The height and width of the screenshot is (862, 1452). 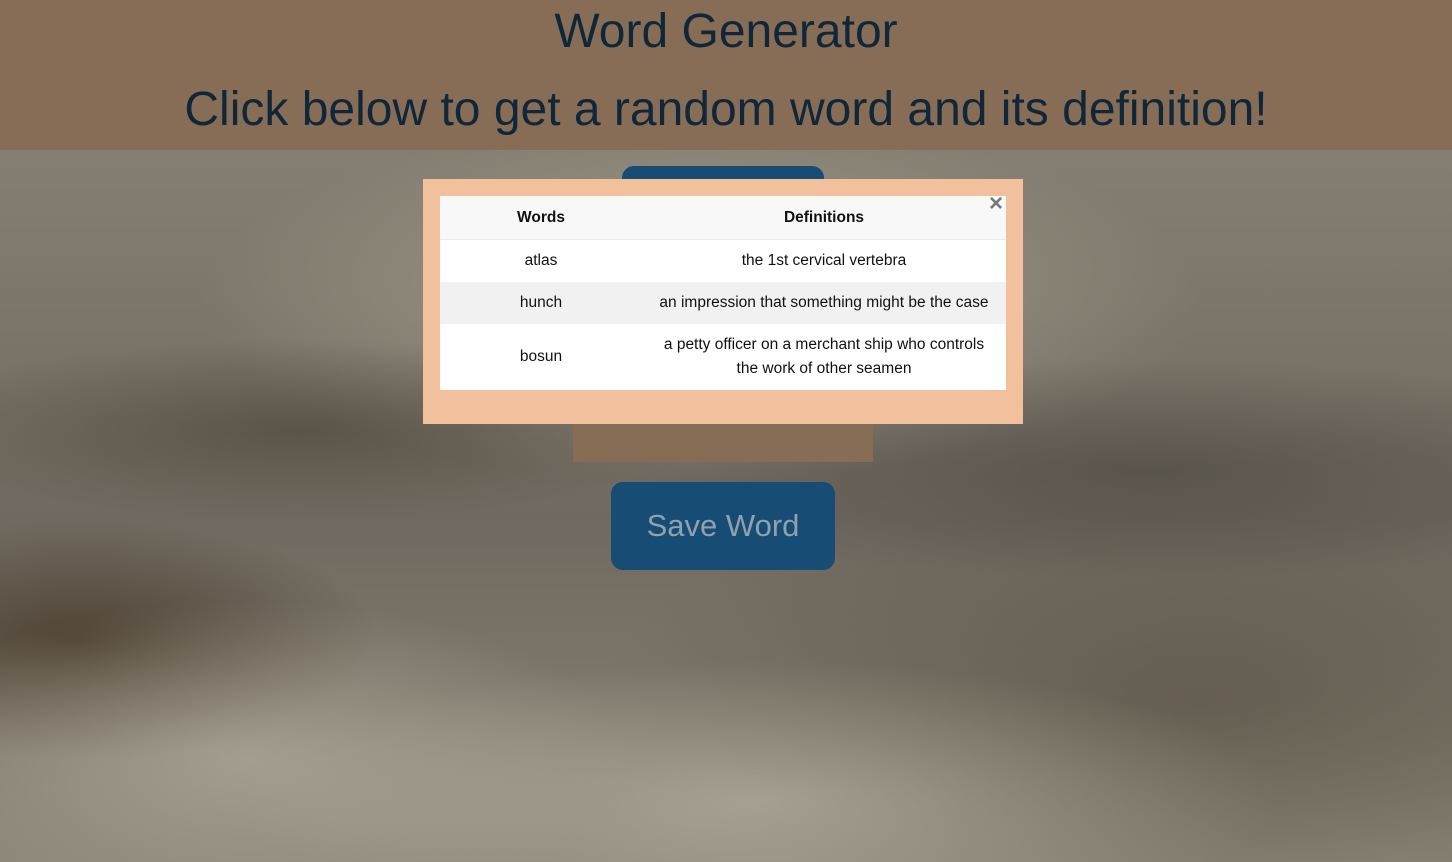 I want to click on close-icon: ×, so click(x=996, y=204).